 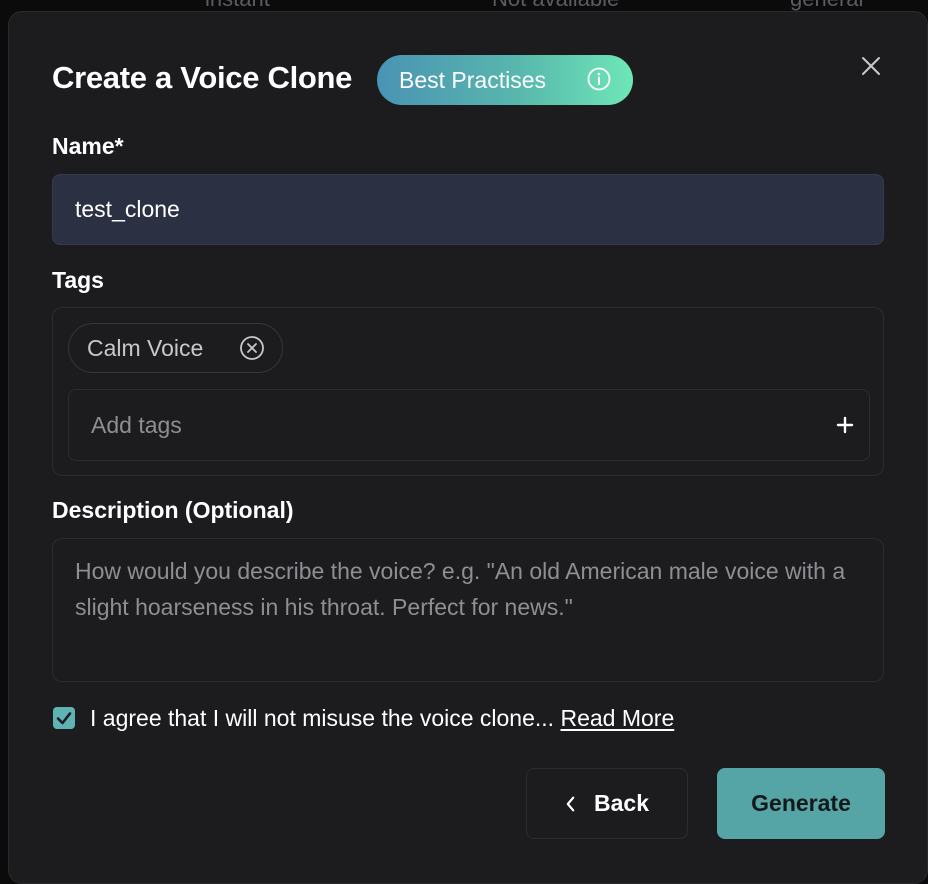 What do you see at coordinates (621, 803) in the screenshot?
I see `back-label: Back` at bounding box center [621, 803].